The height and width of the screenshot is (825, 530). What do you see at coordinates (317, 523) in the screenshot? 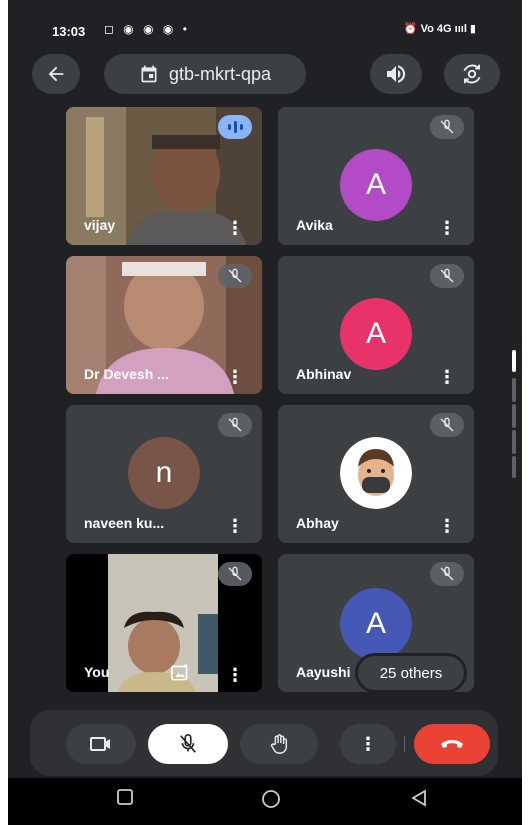
I see `participant-name: Abhay` at bounding box center [317, 523].